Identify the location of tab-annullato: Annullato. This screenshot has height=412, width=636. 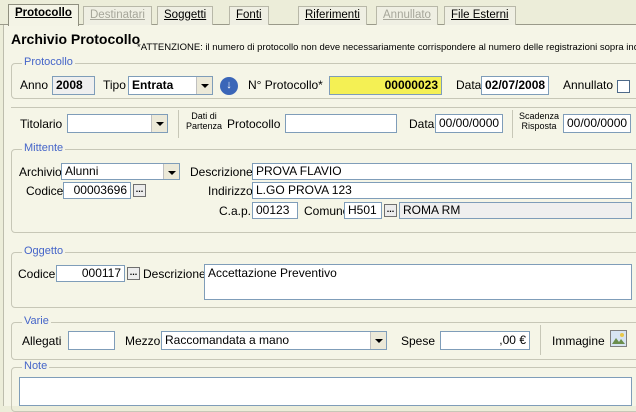
(407, 15).